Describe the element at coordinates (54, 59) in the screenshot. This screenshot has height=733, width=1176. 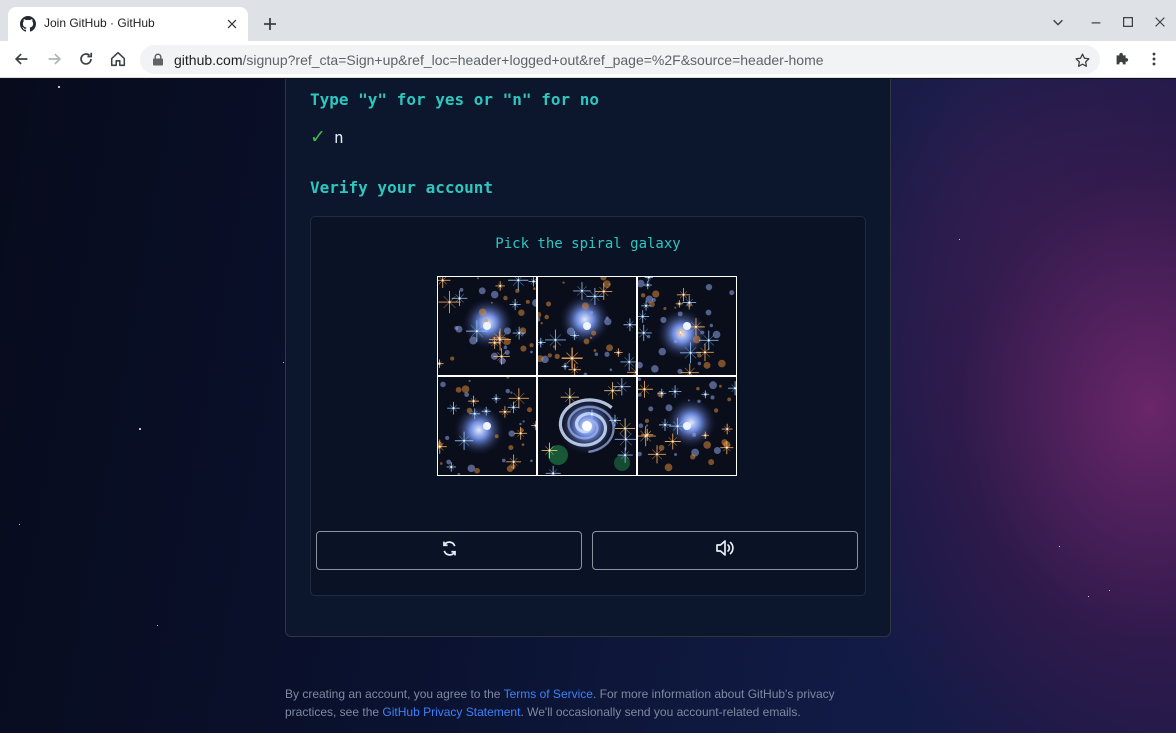
I see `forward-arrow-icon` at that location.